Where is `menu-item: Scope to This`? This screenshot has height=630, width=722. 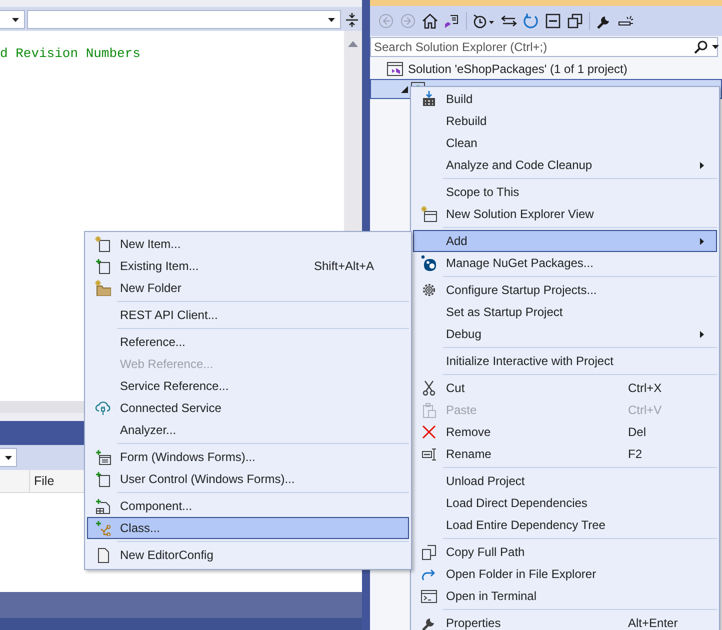
menu-item: Scope to This is located at coordinates (565, 192).